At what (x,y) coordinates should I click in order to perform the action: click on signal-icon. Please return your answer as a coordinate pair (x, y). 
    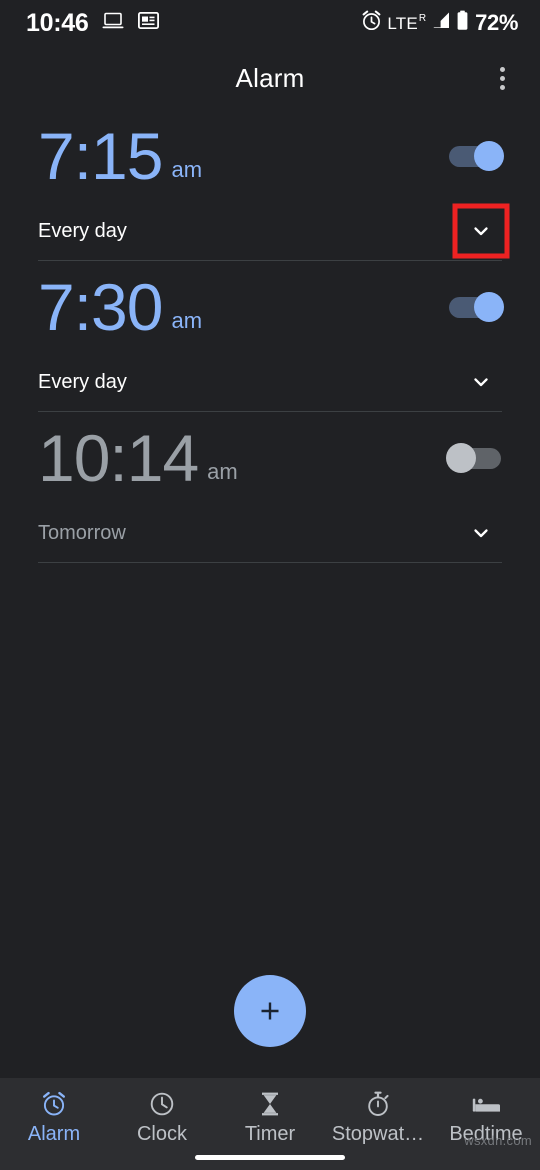
    Looking at the image, I should click on (441, 23).